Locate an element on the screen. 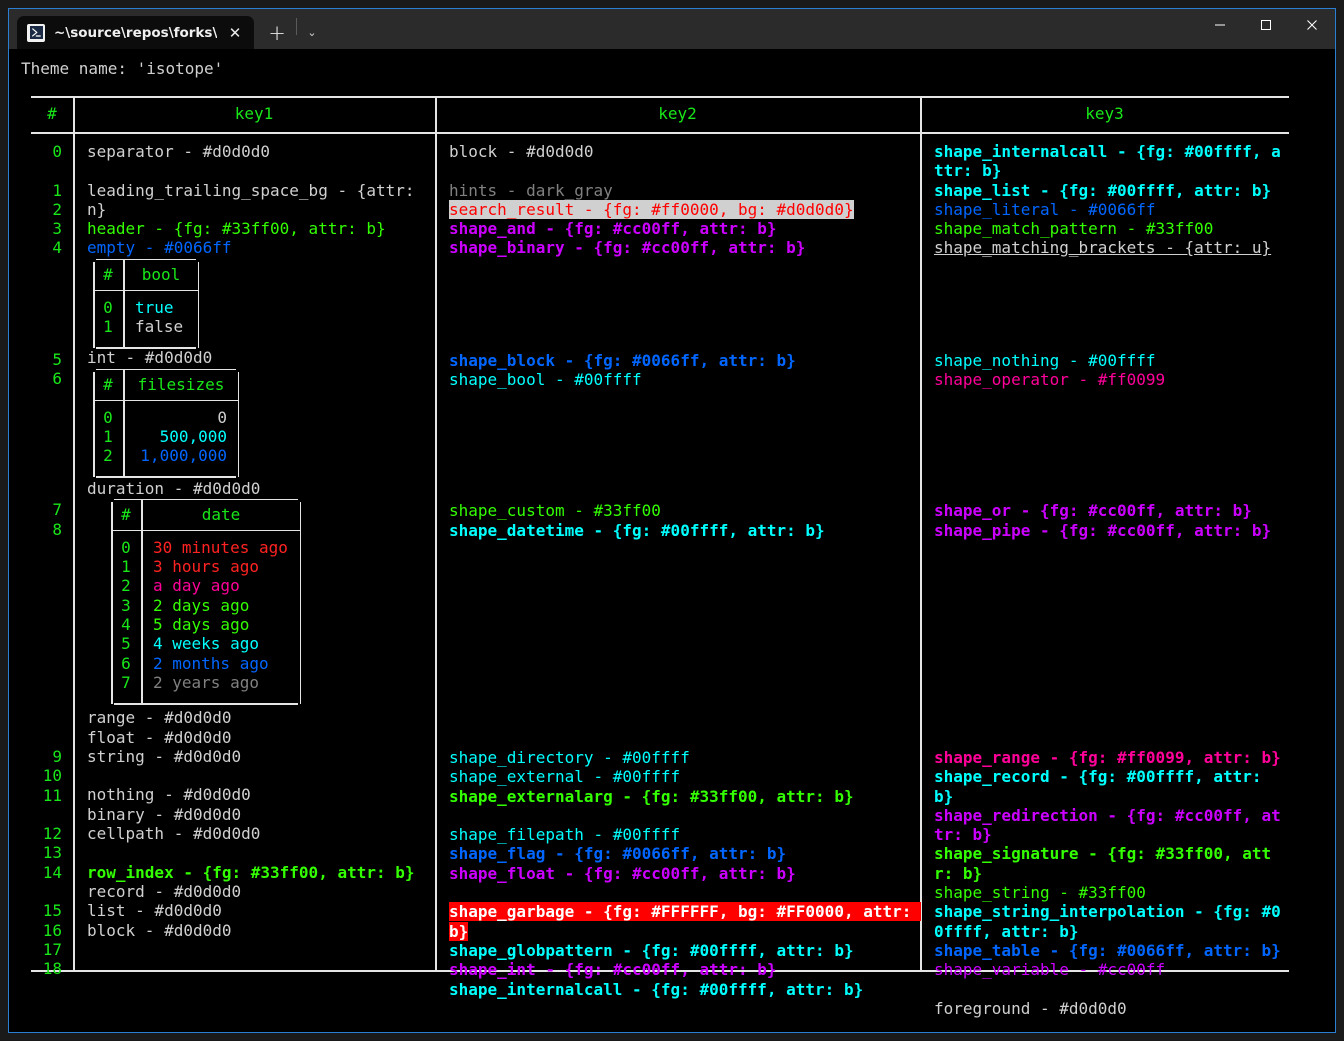  nested-header-separator is located at coordinates (166, 400).